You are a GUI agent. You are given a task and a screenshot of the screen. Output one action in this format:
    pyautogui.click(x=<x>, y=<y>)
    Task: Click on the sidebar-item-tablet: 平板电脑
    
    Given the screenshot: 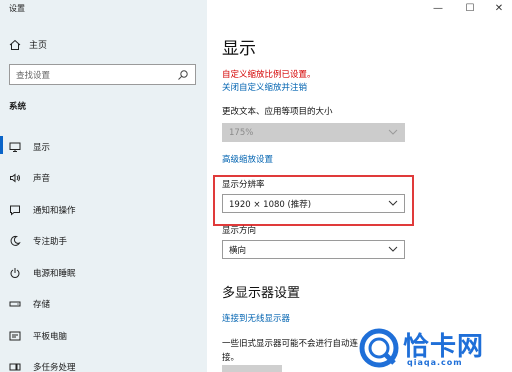 What is the action you would take?
    pyautogui.click(x=103, y=336)
    